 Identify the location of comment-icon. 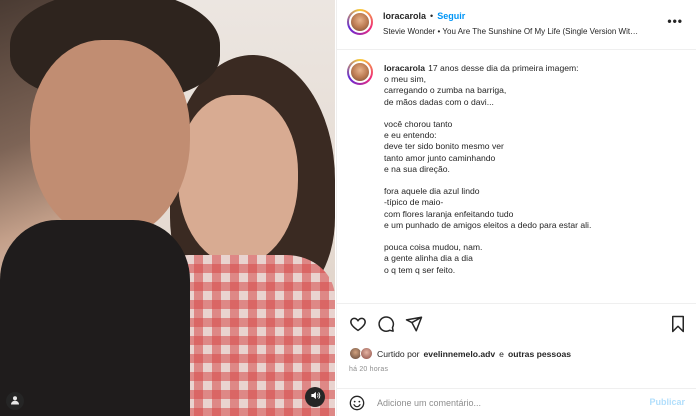
(386, 326).